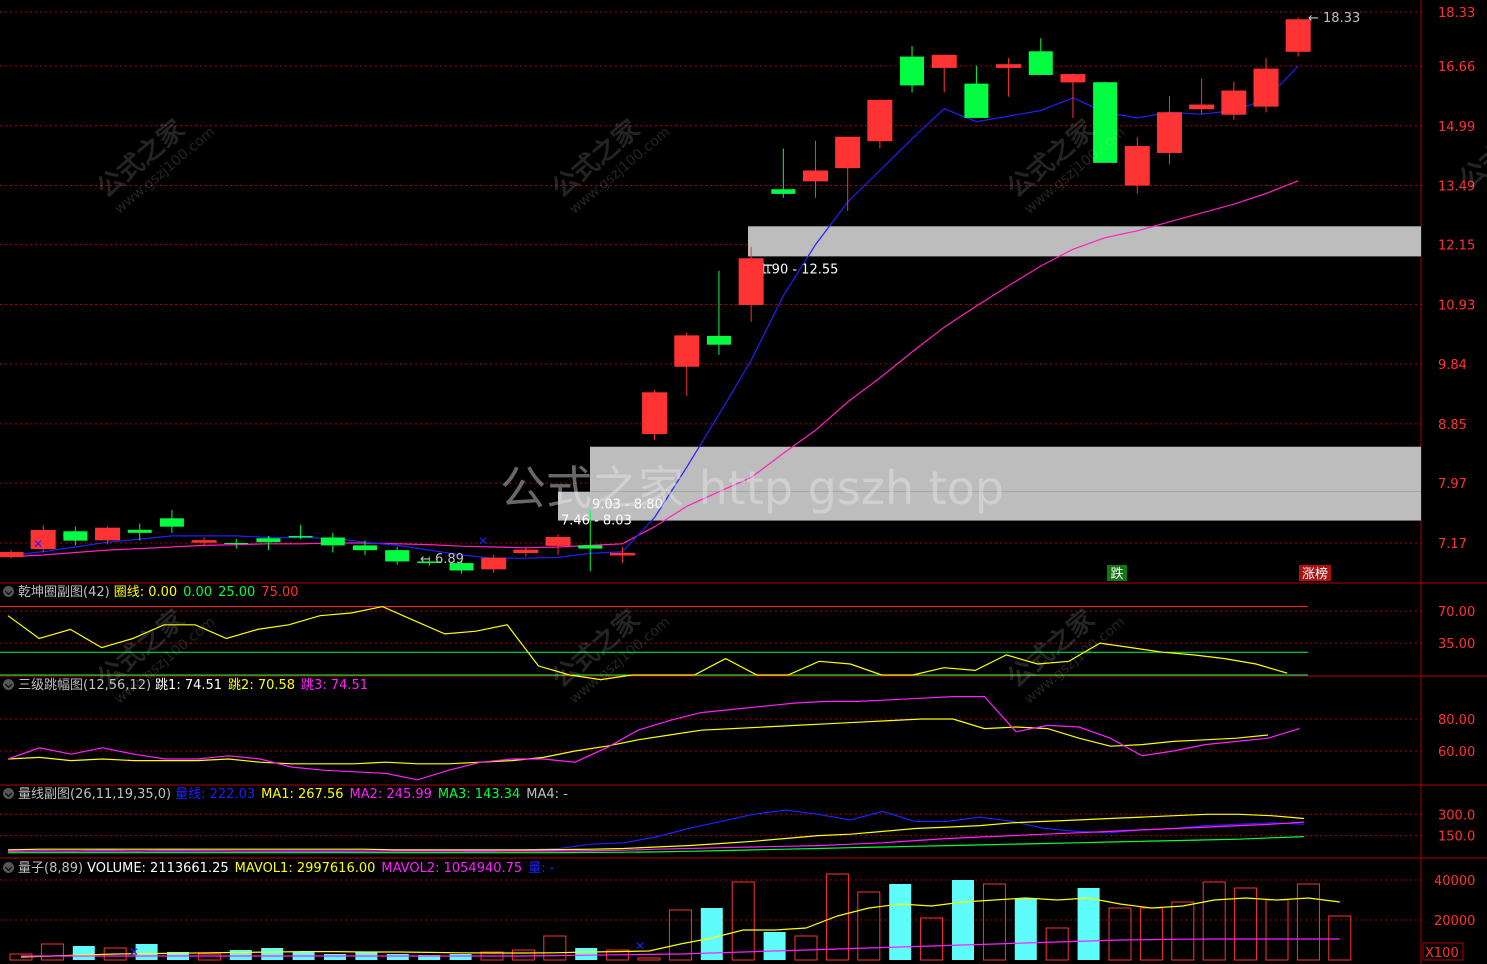 This screenshot has height=964, width=1487. What do you see at coordinates (1456, 13) in the screenshot?
I see `y-tick-label: 18.33` at bounding box center [1456, 13].